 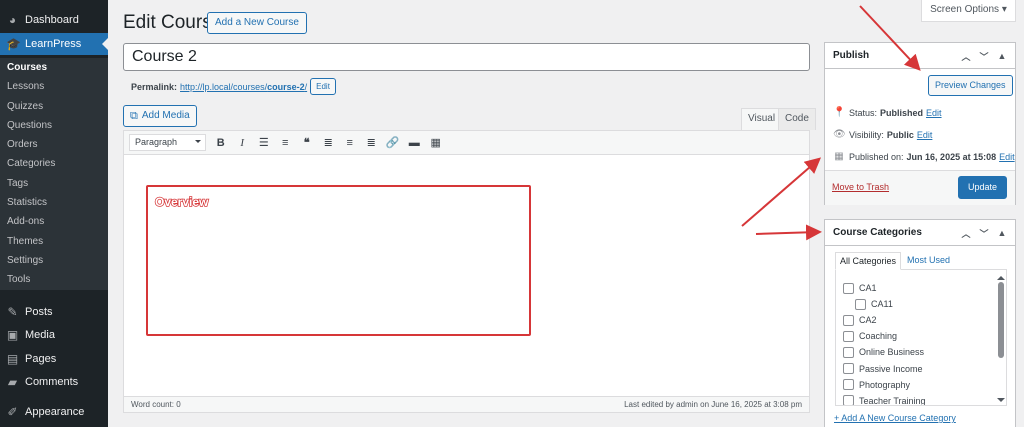 I want to click on annotation-label: Overview, so click(x=181, y=202).